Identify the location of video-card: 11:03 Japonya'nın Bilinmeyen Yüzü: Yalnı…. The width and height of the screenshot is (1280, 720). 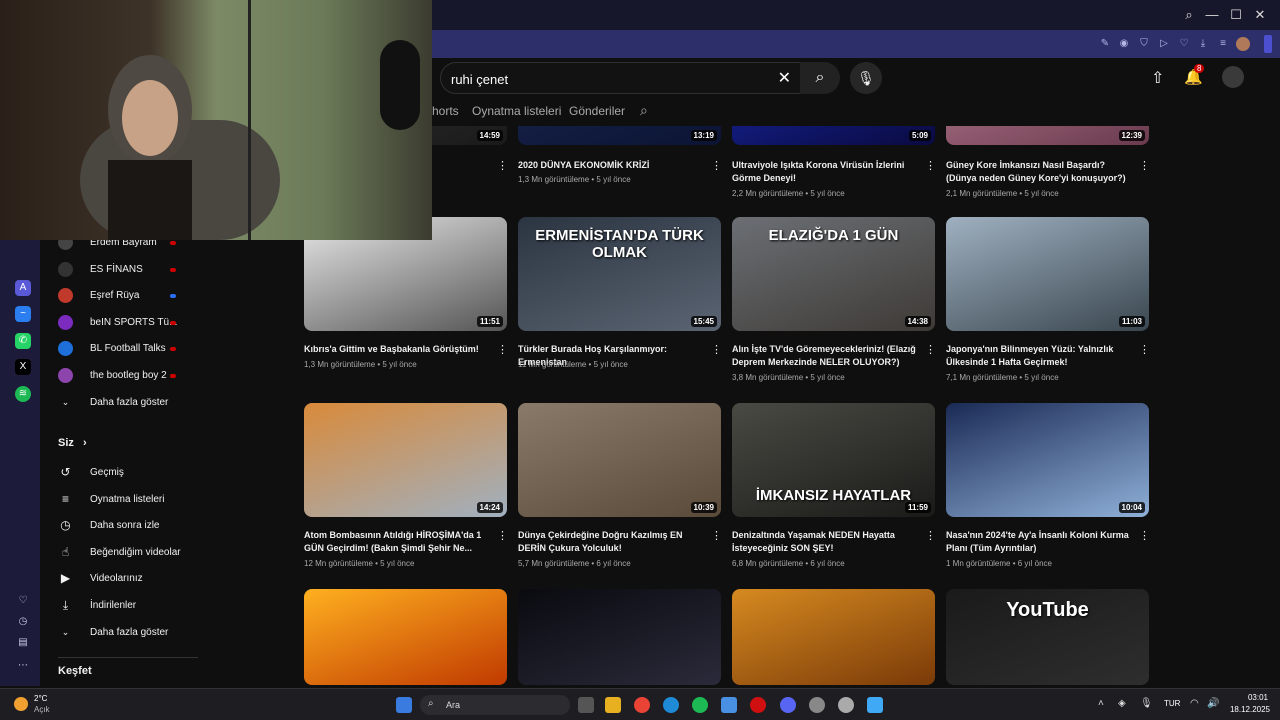
(1048, 299).